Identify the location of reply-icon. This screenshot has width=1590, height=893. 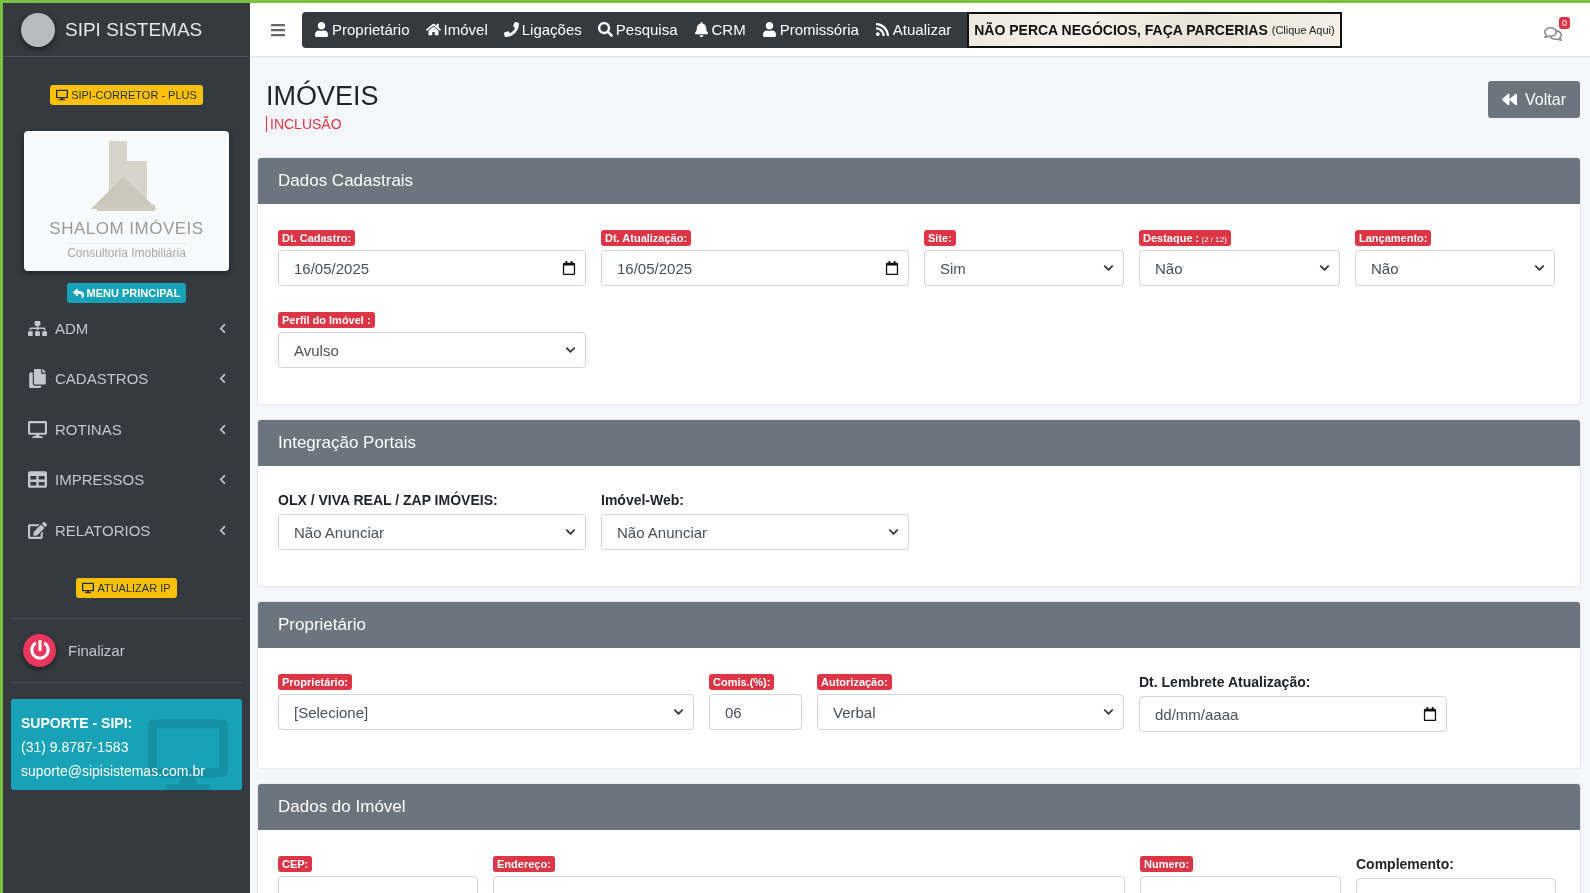
(78, 293).